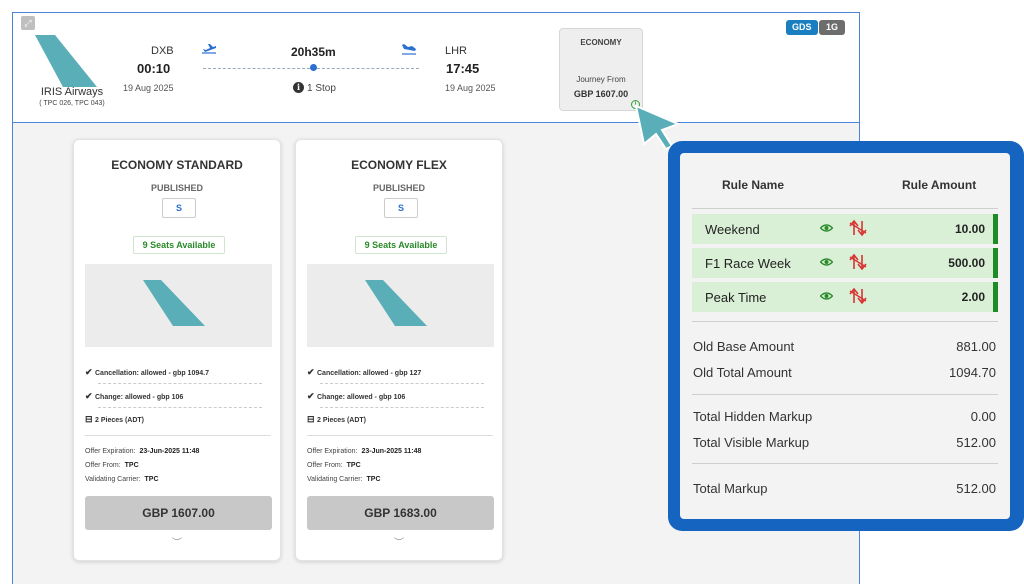 The width and height of the screenshot is (1024, 585). What do you see at coordinates (976, 442) in the screenshot?
I see `visible-markup-value: 512.00` at bounding box center [976, 442].